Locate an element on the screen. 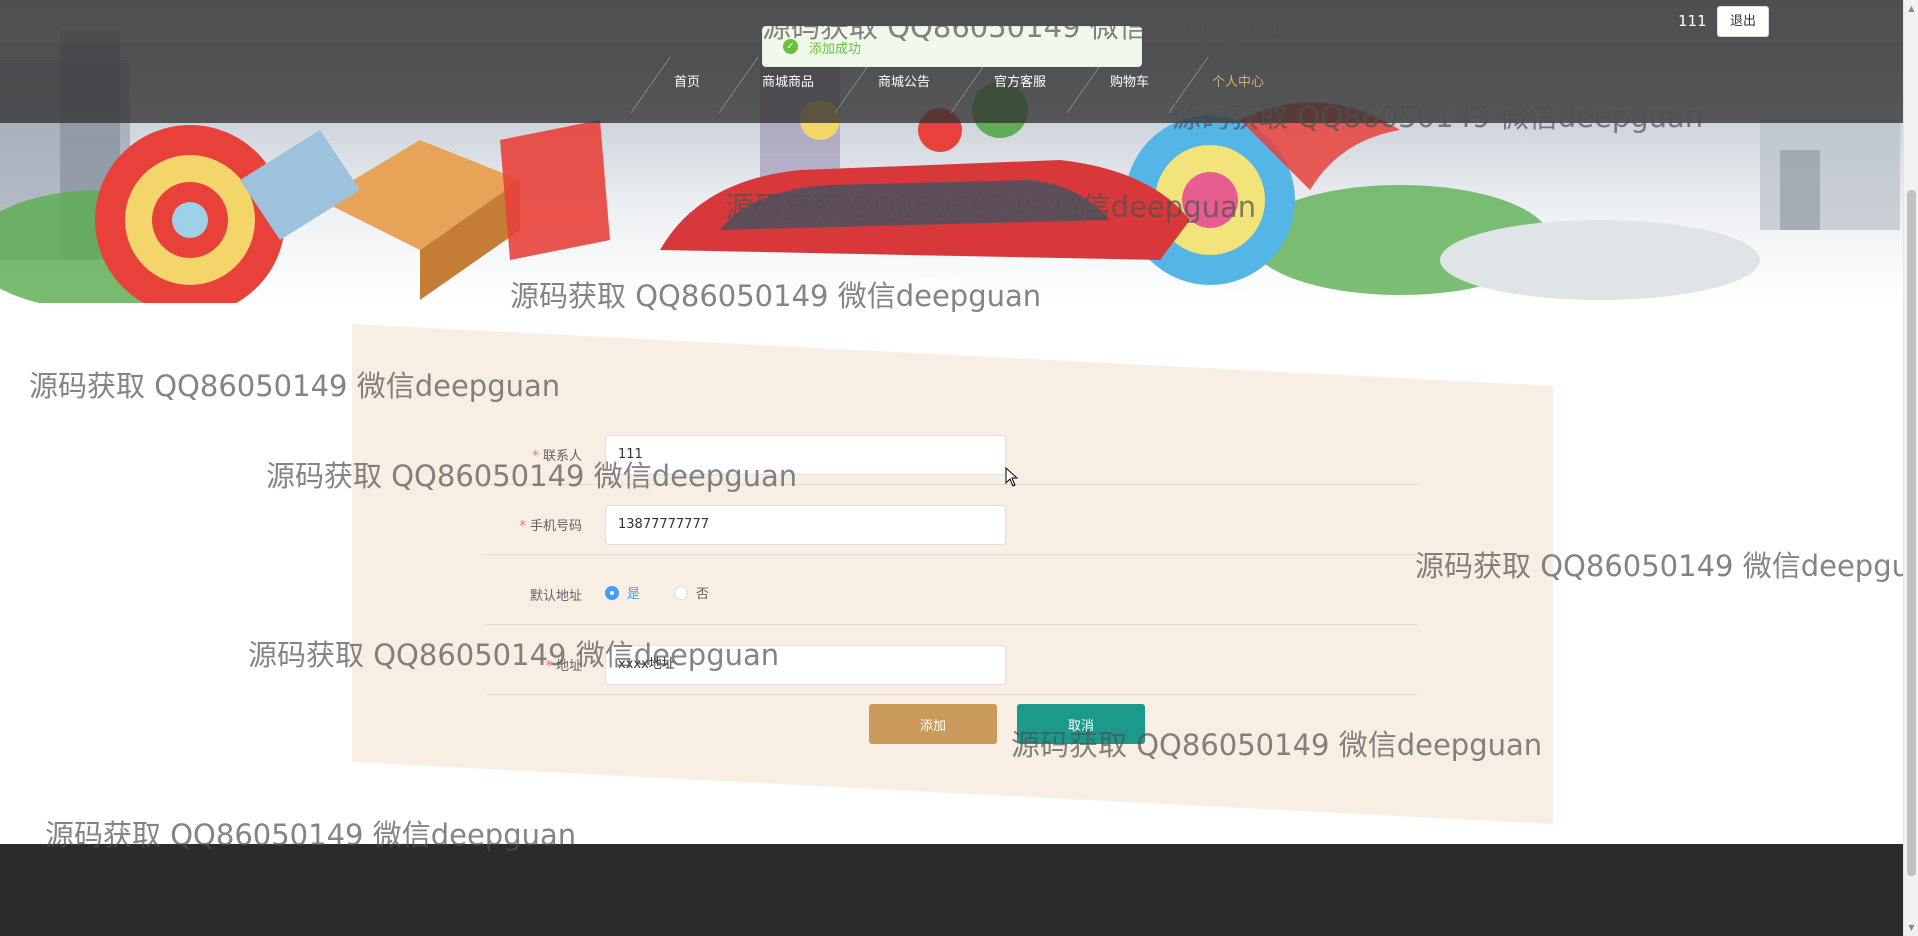  carousel-dot-active is located at coordinates (929, 282).